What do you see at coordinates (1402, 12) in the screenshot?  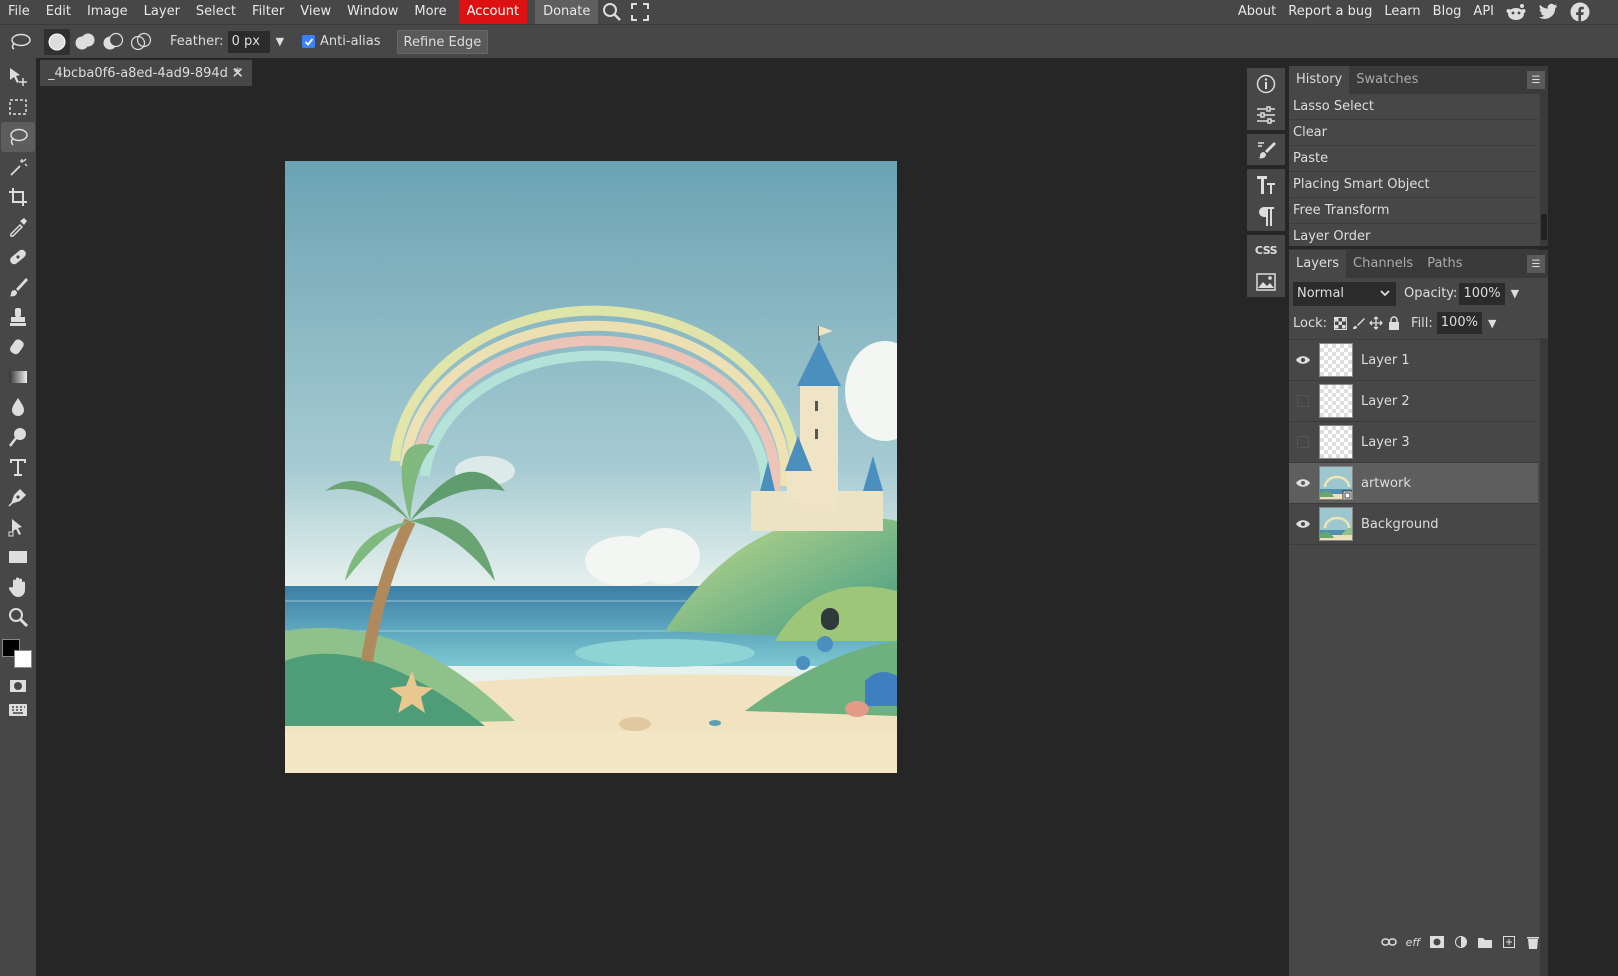 I see `menu-learn: Learn` at bounding box center [1402, 12].